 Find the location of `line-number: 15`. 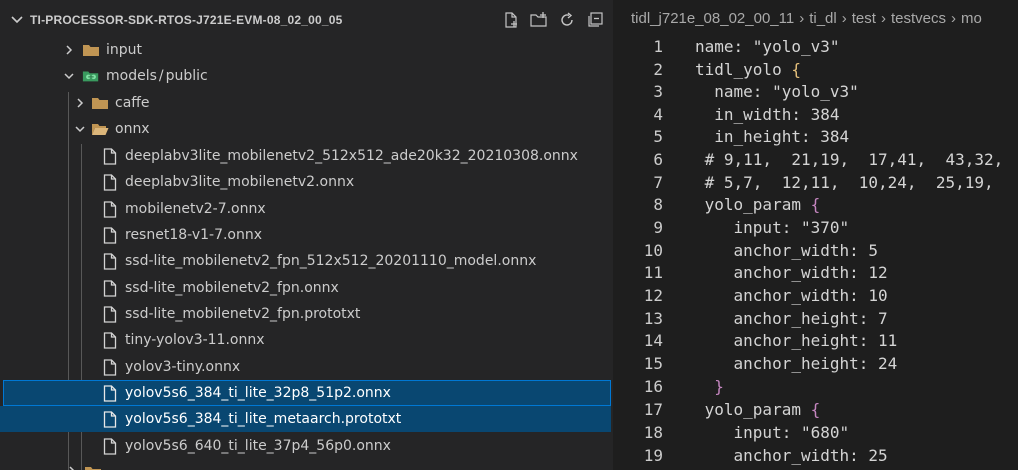

line-number: 15 is located at coordinates (653, 363).